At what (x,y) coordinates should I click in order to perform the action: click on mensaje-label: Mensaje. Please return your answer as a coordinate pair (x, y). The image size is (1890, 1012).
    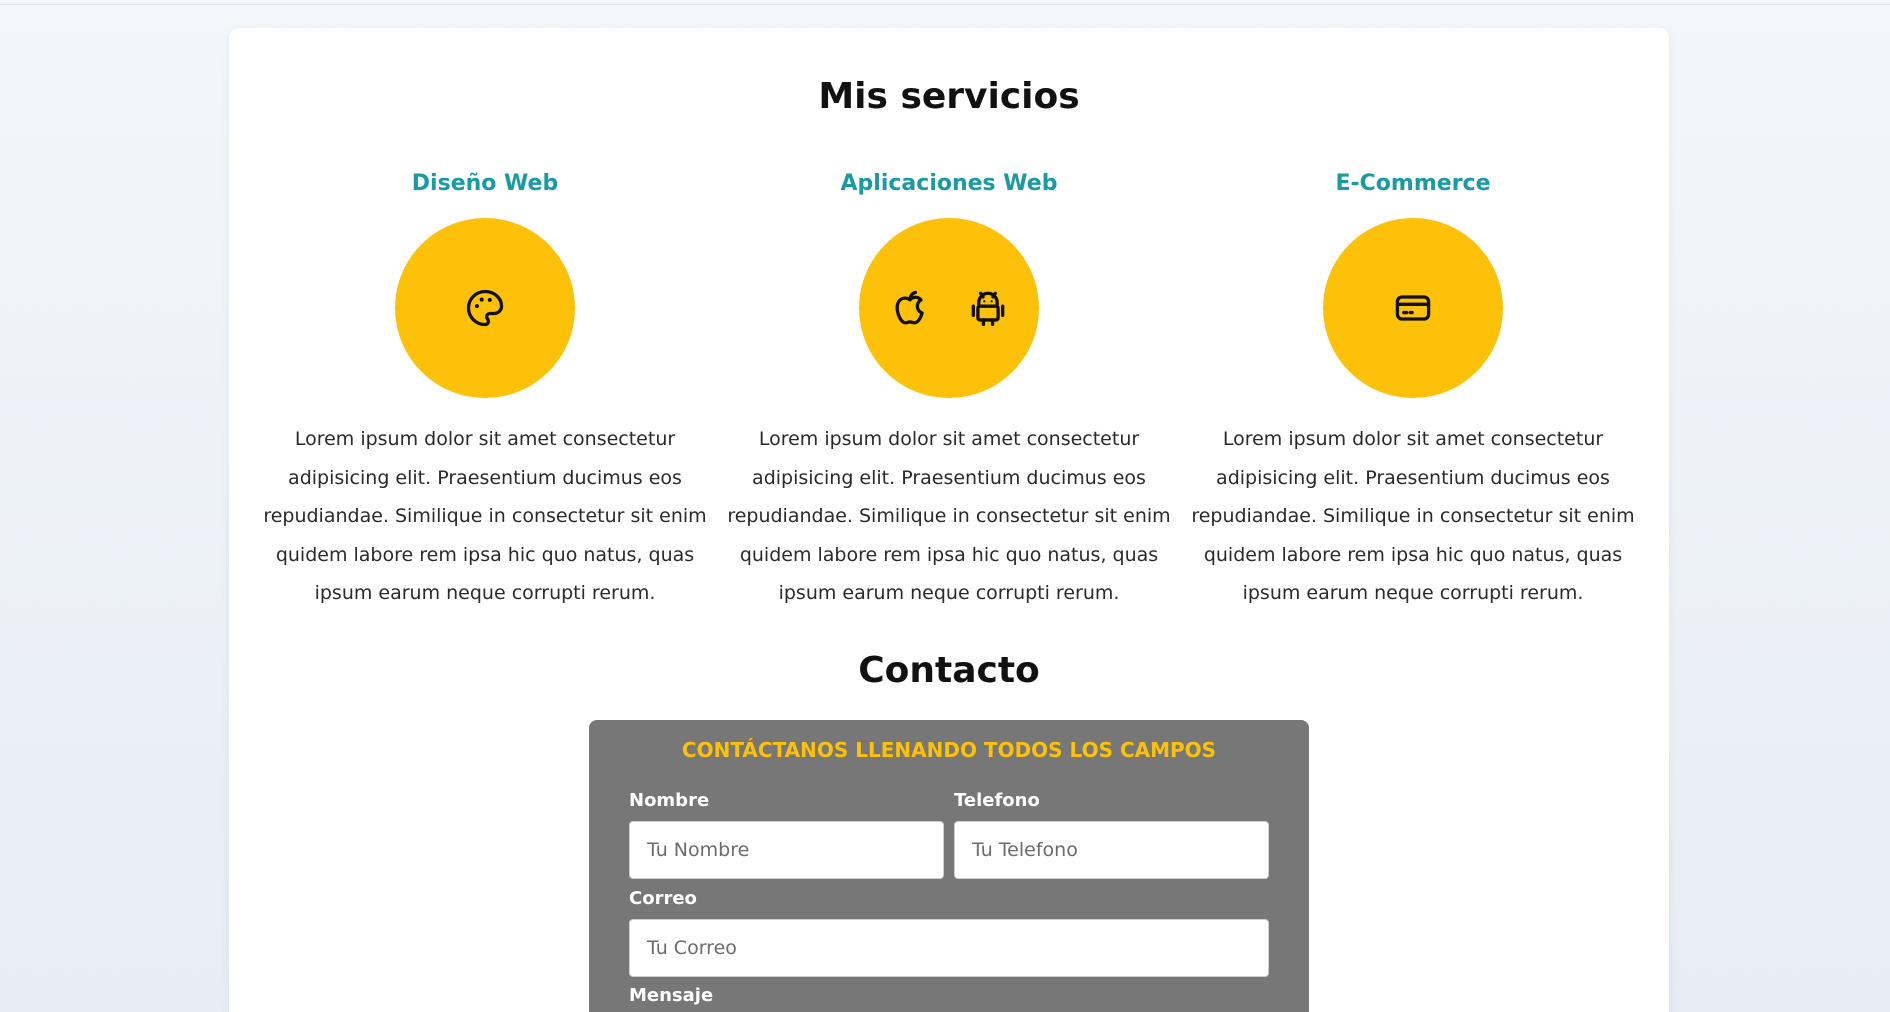
    Looking at the image, I should click on (671, 995).